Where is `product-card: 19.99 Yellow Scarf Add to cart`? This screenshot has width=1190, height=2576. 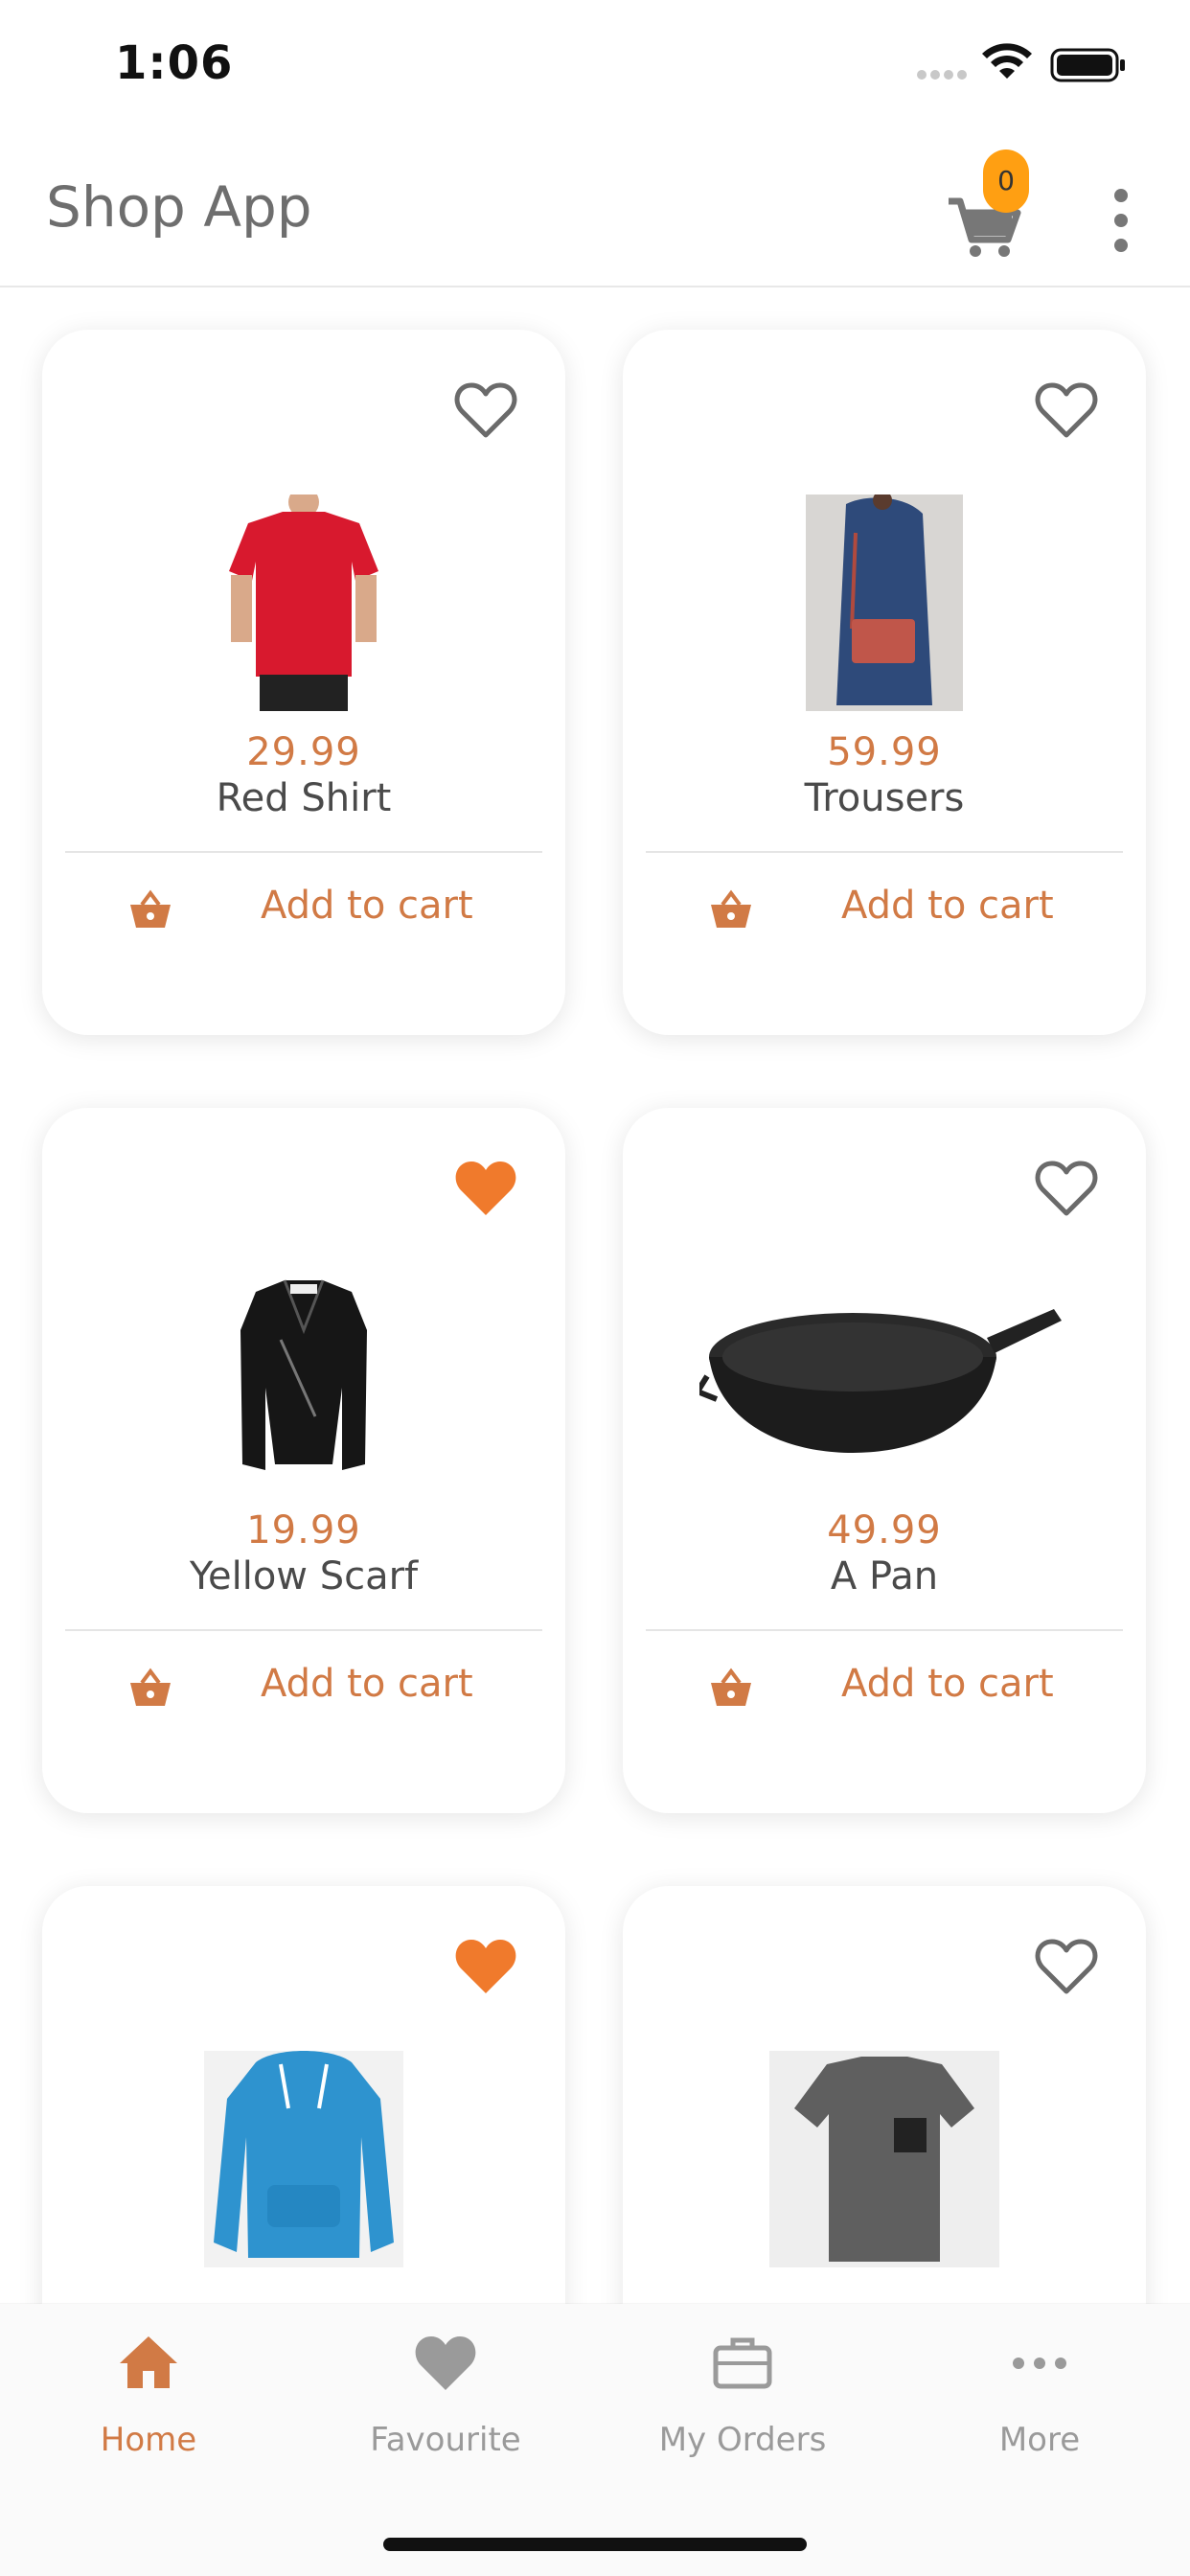 product-card: 19.99 Yellow Scarf Add to cart is located at coordinates (303, 1460).